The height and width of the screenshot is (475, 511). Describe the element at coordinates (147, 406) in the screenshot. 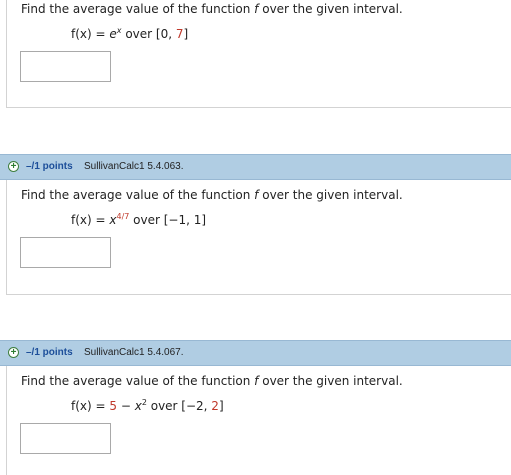

I see `function-formula: f(x) = 5 − x2 over [−2, 2]` at that location.